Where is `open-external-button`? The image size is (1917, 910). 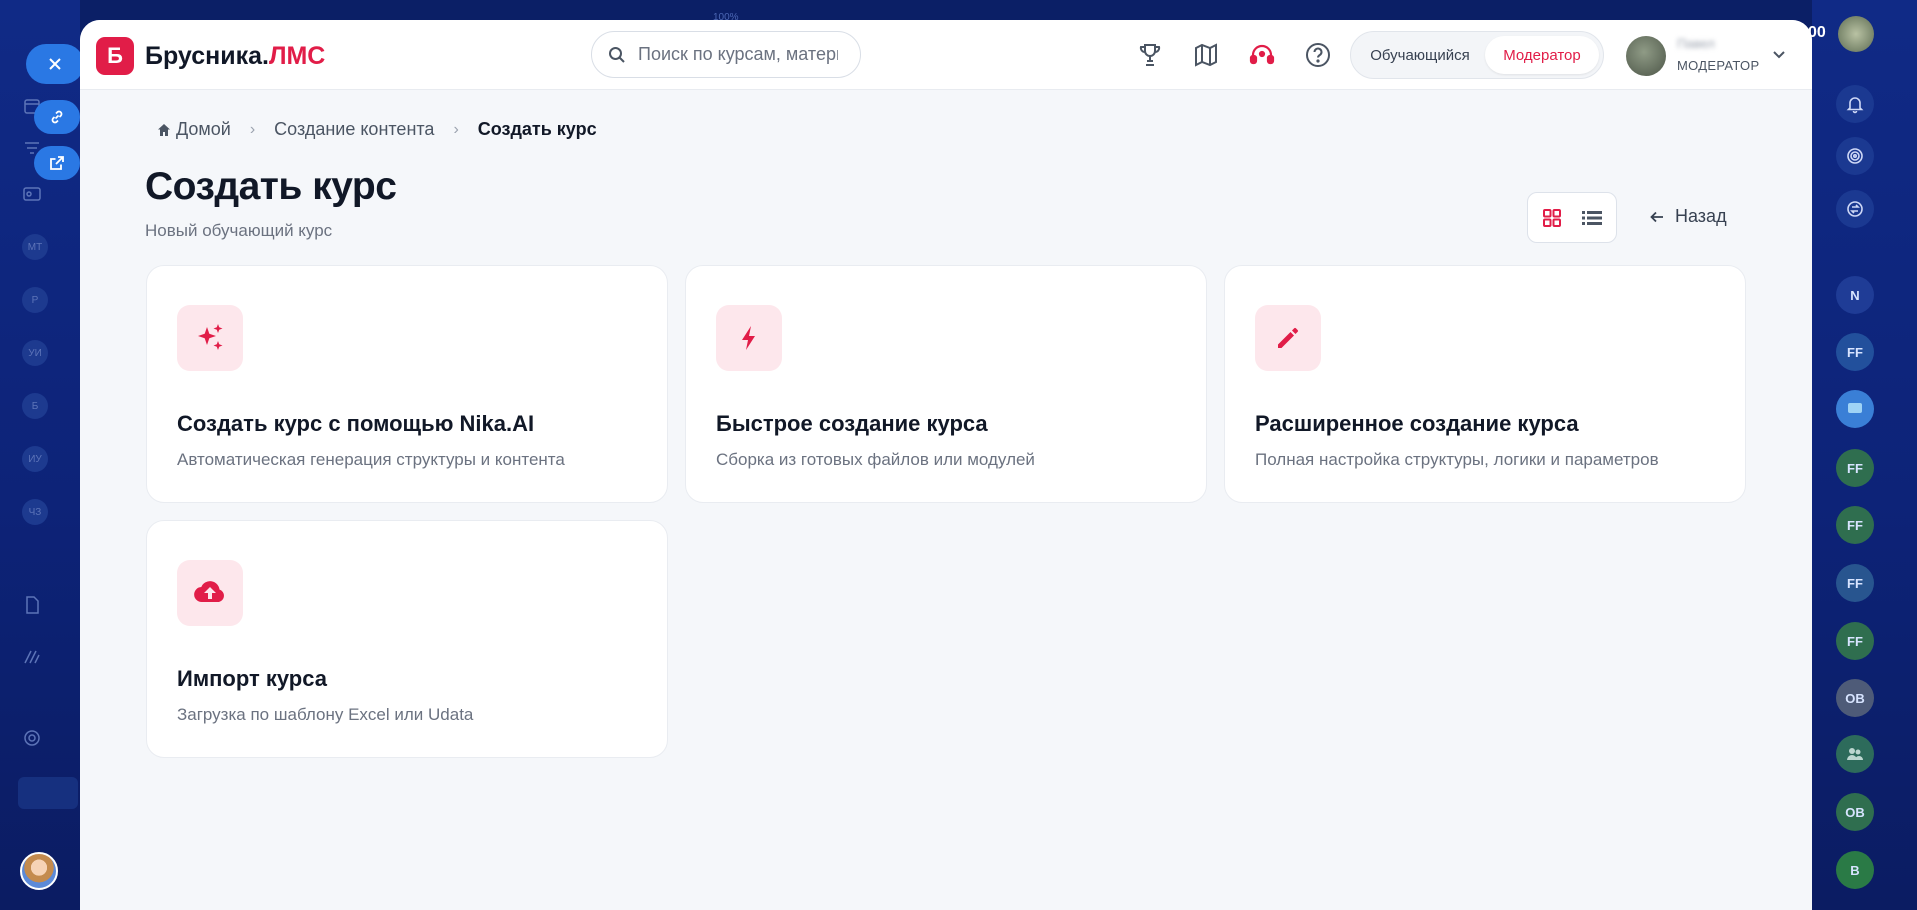 open-external-button is located at coordinates (57, 163).